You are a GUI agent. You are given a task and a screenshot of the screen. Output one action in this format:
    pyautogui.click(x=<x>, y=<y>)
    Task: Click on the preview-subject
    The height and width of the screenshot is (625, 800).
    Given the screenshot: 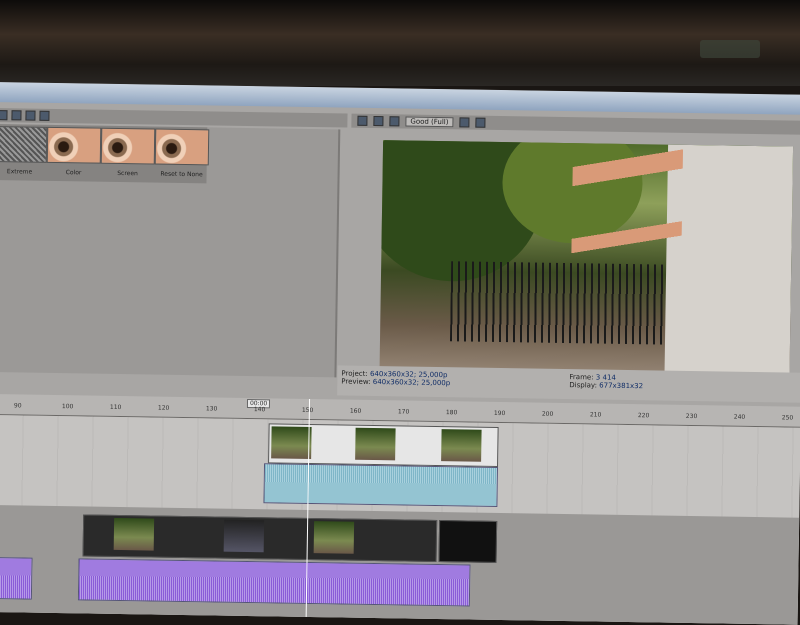 What is the action you would take?
    pyautogui.click(x=626, y=254)
    